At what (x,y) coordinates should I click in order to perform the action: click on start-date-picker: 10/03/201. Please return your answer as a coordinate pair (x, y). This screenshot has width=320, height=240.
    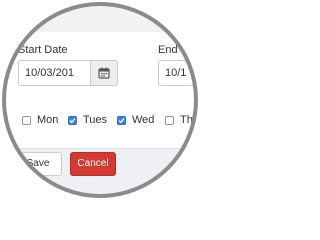
    Looking at the image, I should click on (68, 73).